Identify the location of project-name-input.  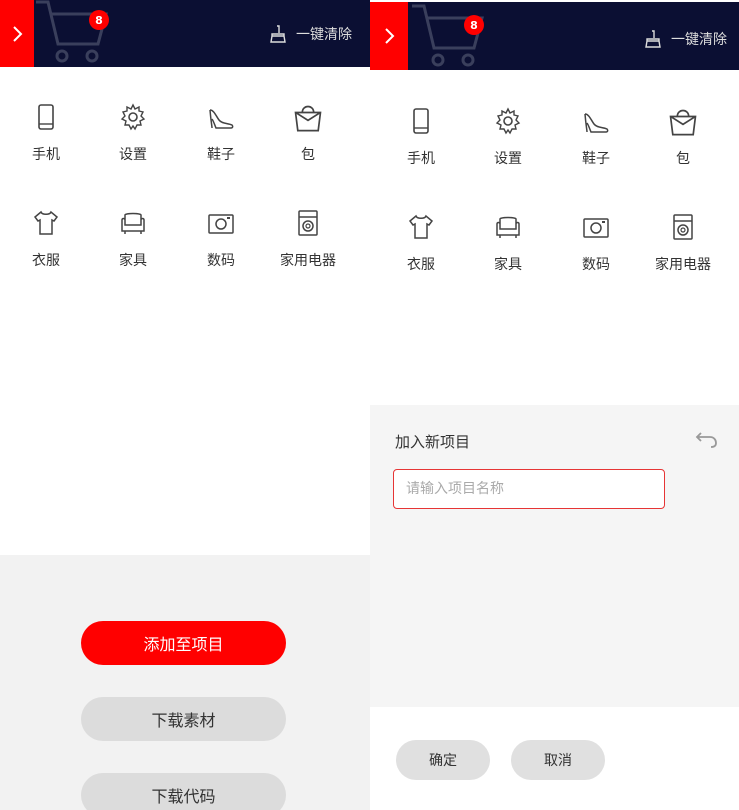
(529, 489).